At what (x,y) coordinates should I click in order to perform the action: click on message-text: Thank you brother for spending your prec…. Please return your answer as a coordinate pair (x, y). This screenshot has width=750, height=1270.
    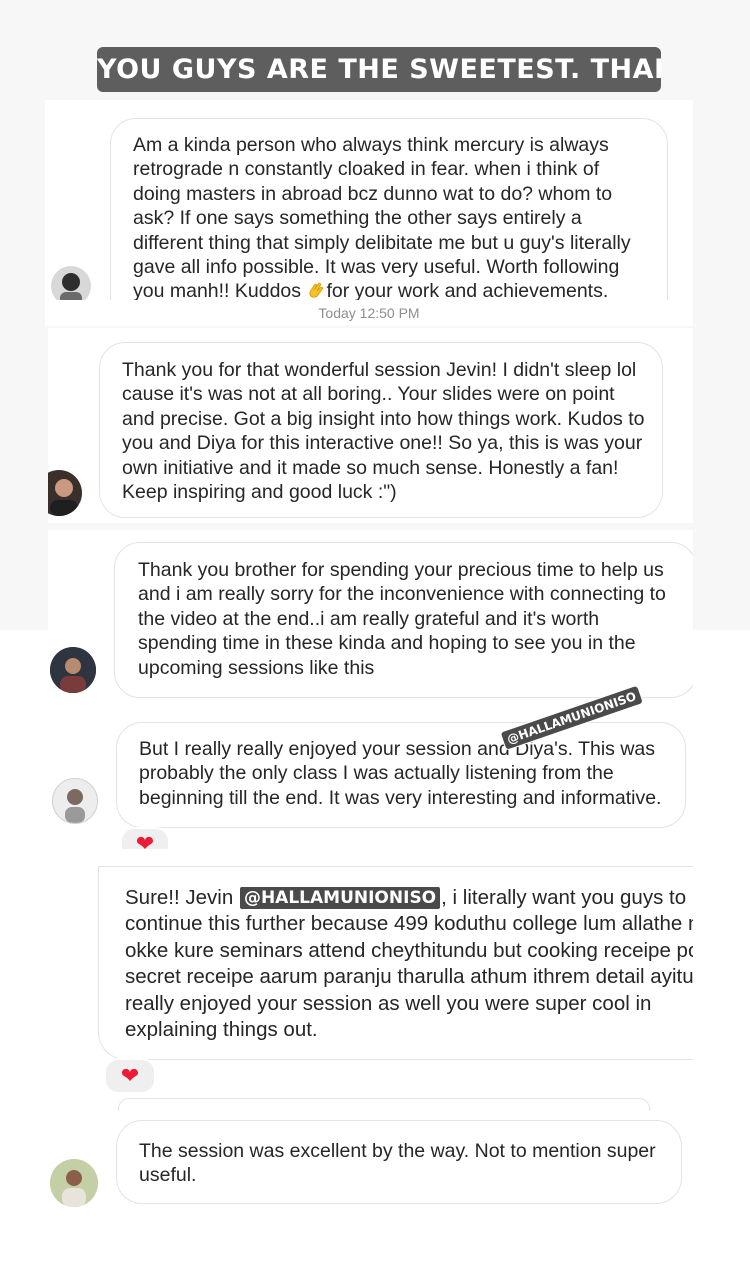
    Looking at the image, I should click on (402, 619).